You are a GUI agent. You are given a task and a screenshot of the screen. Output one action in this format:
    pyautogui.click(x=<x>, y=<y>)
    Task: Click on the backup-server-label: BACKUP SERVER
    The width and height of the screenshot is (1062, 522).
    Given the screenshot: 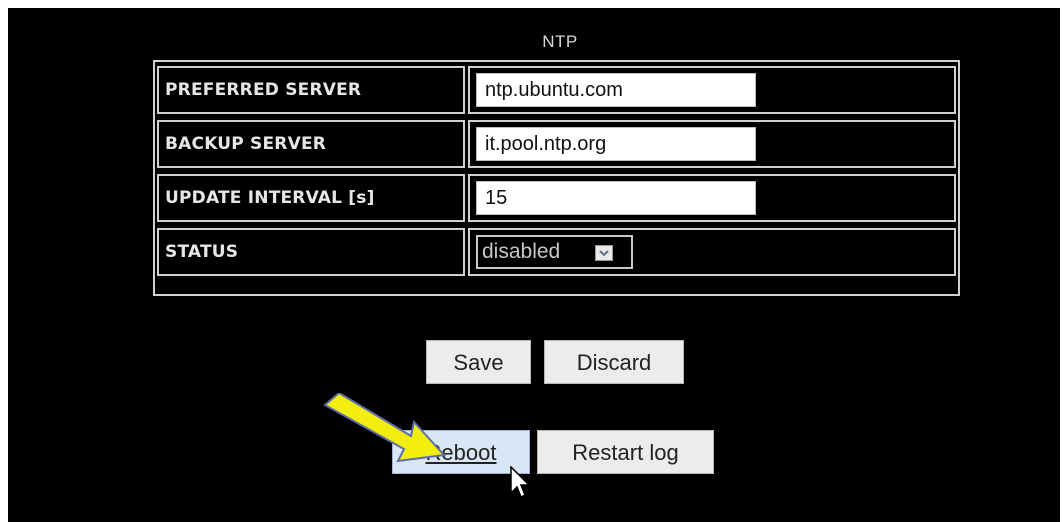 What is the action you would take?
    pyautogui.click(x=246, y=144)
    